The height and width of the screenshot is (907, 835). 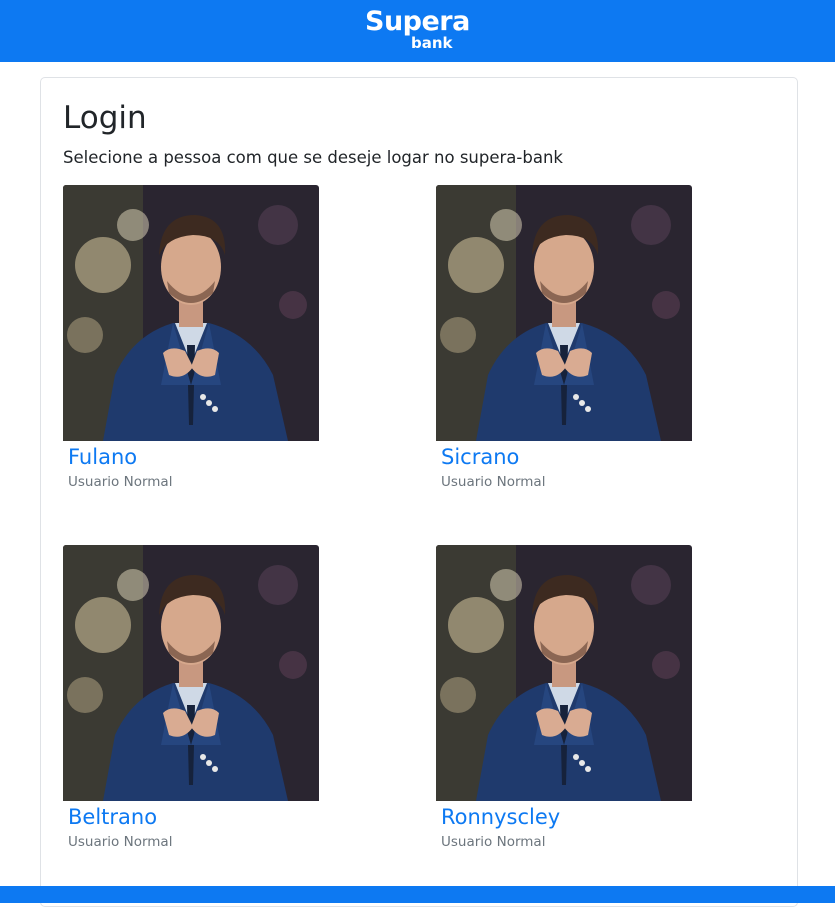 I want to click on person-card: Beltrano Usuario Normal, so click(x=191, y=697).